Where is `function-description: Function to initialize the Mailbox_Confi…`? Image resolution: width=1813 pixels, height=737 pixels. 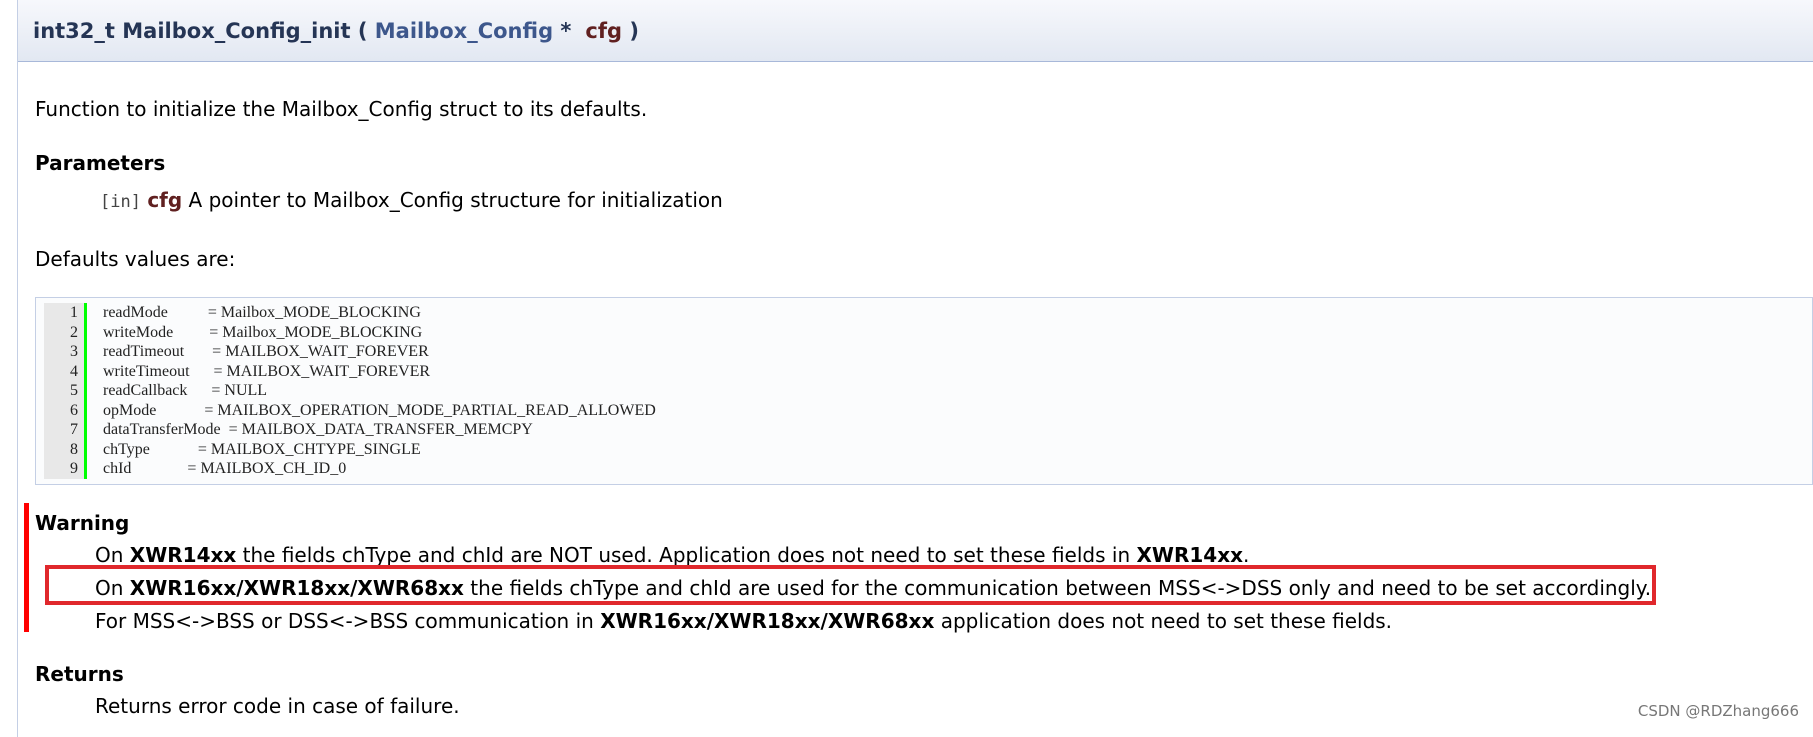 function-description: Function to initialize the Mailbox_Confi… is located at coordinates (341, 109).